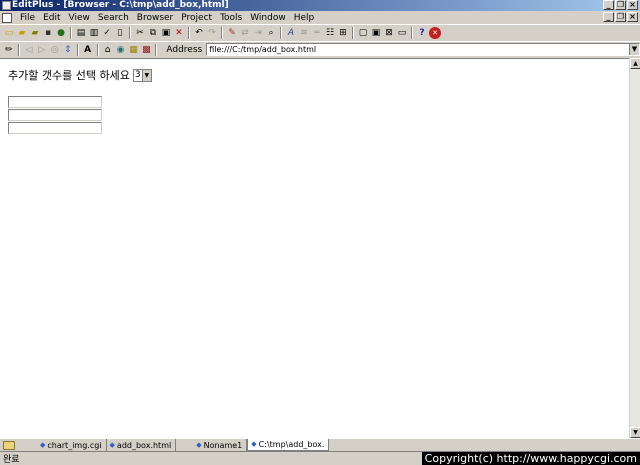  I want to click on doc-close-button: ×, so click(632, 17).